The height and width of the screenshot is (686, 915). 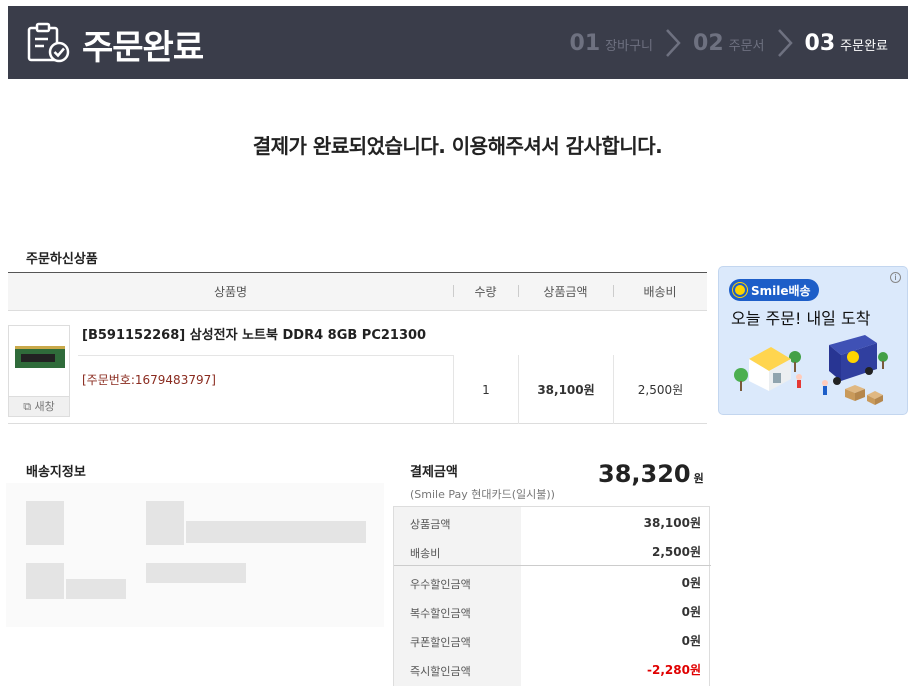 I want to click on step-label: 장바구니, so click(x=629, y=46).